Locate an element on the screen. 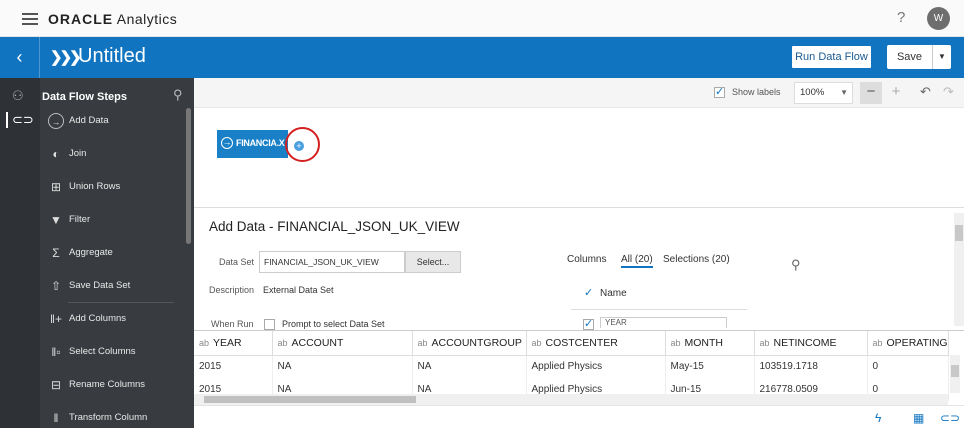 Image resolution: width=964 pixels, height=428 pixels. show-labels-checkbox is located at coordinates (719, 91).